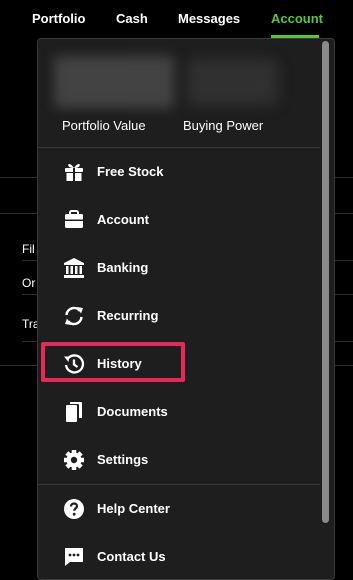 The height and width of the screenshot is (580, 353). Describe the element at coordinates (179, 364) in the screenshot. I see `menu-item-history: History` at that location.